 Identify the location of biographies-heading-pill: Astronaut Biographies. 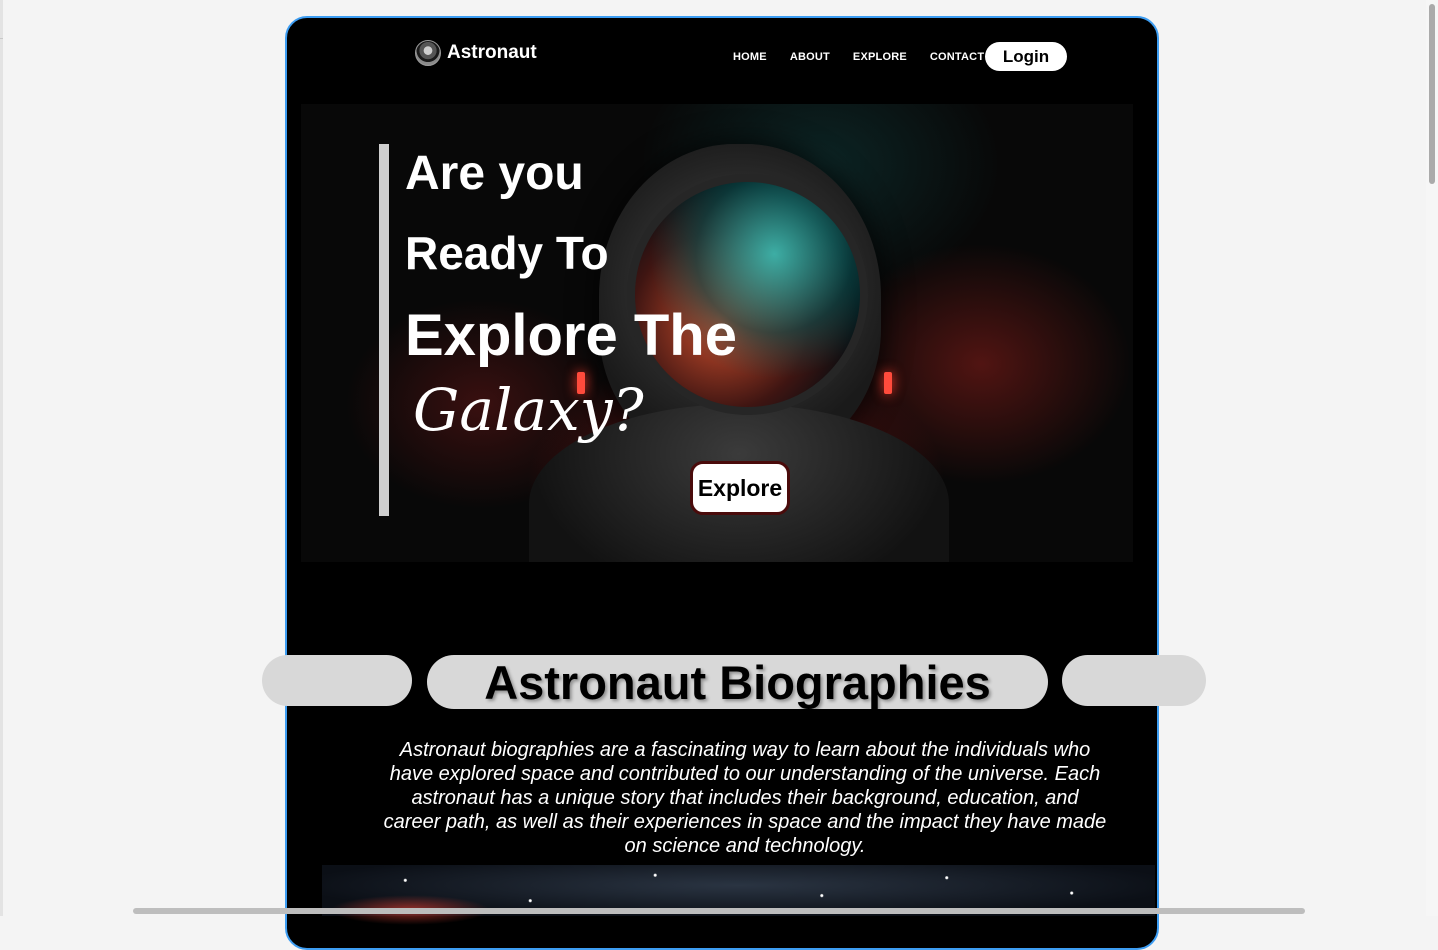
(737, 682).